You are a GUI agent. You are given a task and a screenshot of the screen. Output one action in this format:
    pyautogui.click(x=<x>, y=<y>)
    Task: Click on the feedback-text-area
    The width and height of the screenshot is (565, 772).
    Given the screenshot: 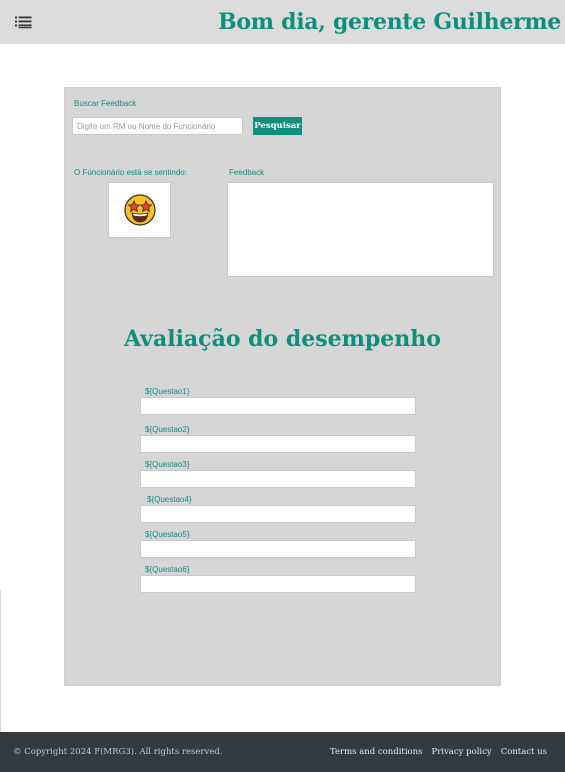 What is the action you would take?
    pyautogui.click(x=360, y=229)
    